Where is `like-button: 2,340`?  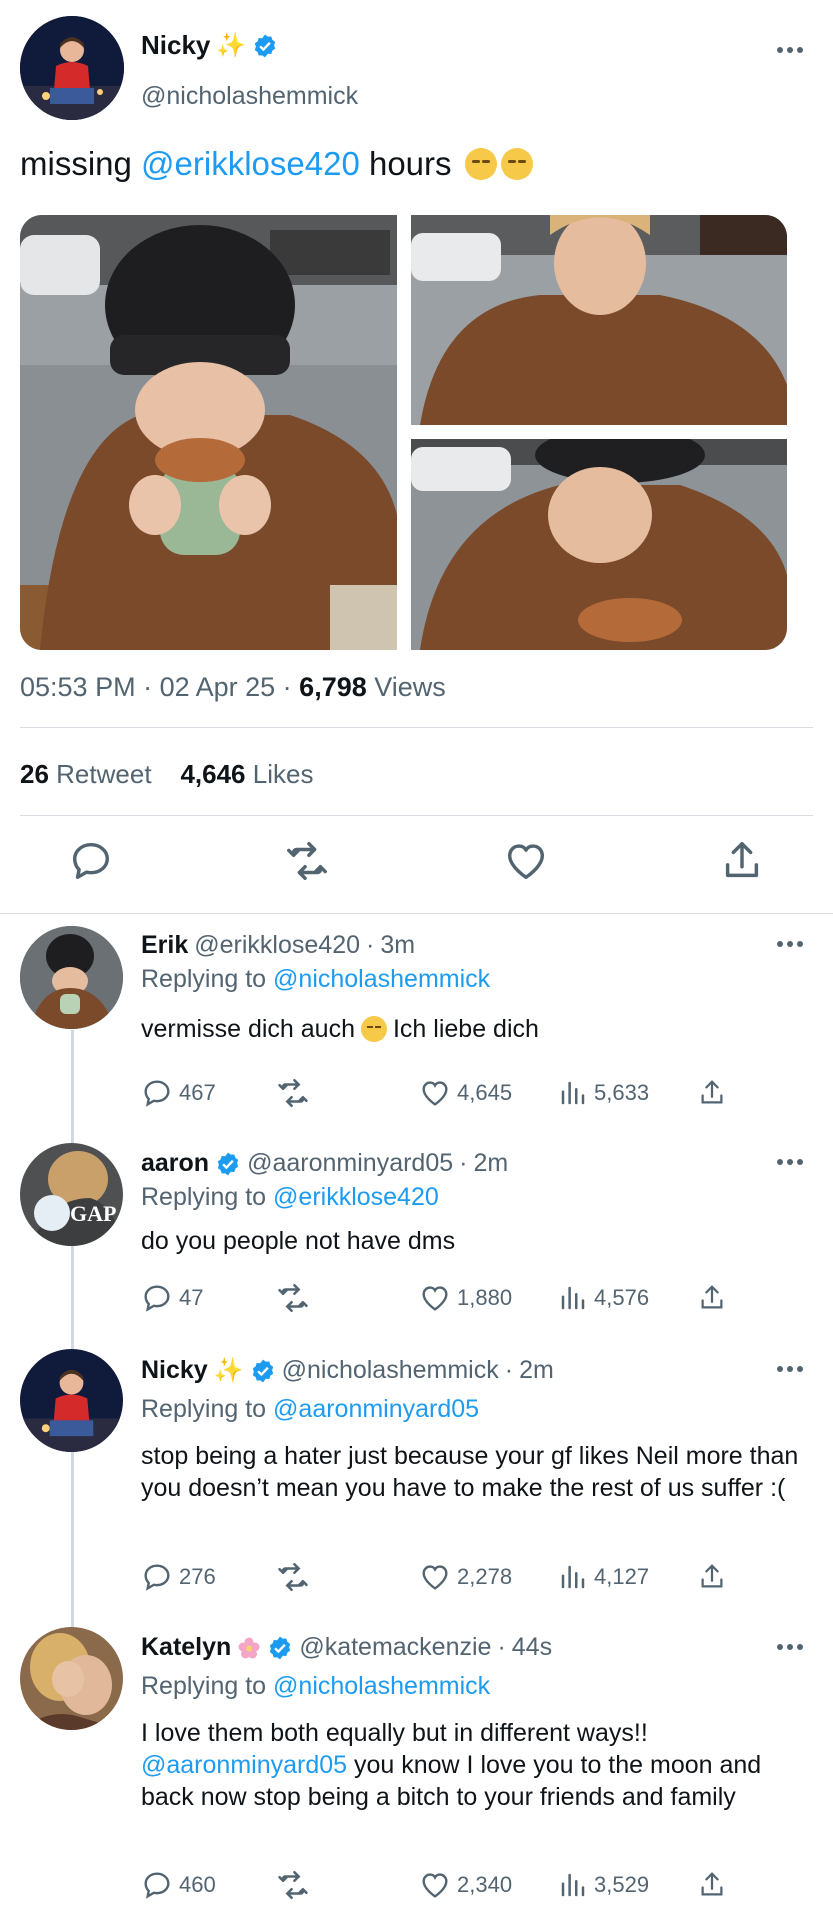 like-button: 2,340 is located at coordinates (465, 1885).